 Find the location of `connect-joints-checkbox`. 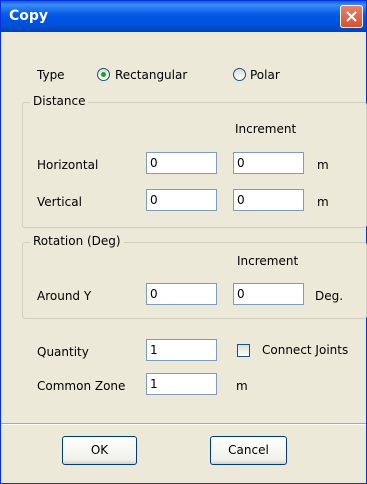

connect-joints-checkbox is located at coordinates (243, 350).